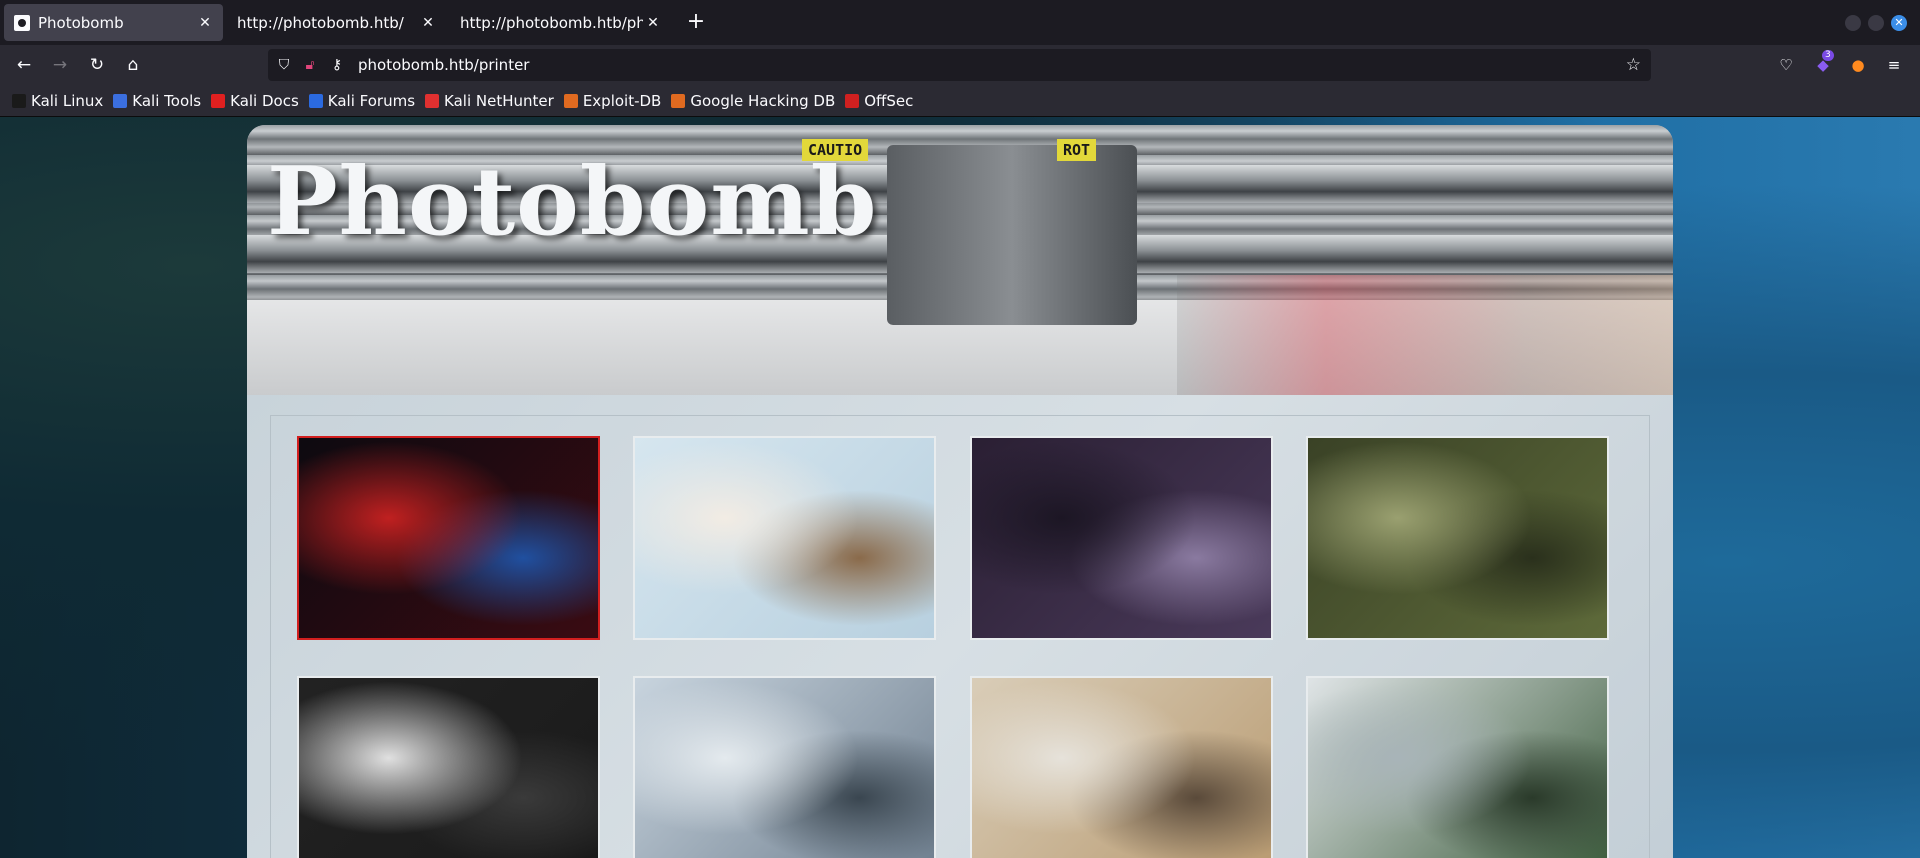 Image resolution: width=1920 pixels, height=858 pixels. What do you see at coordinates (1121, 538) in the screenshot?
I see `gallery-photo-skyscrapers` at bounding box center [1121, 538].